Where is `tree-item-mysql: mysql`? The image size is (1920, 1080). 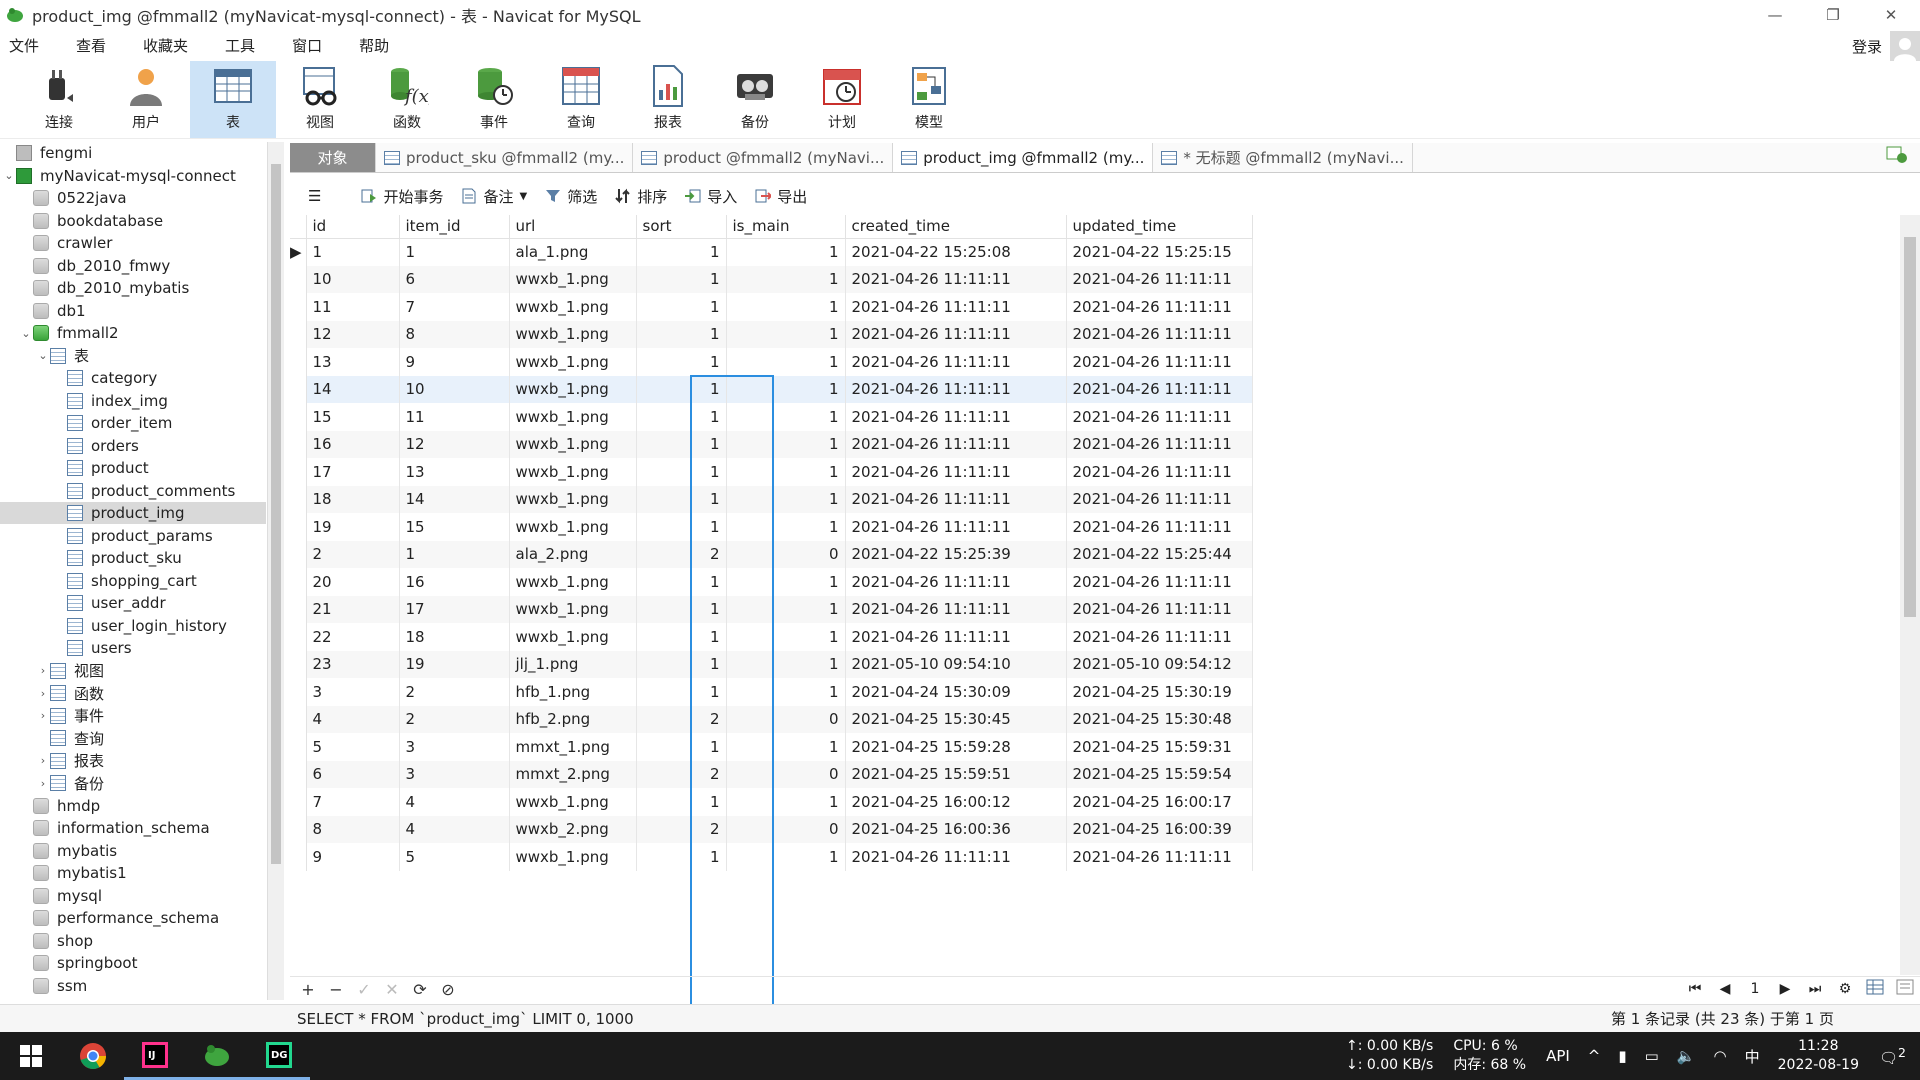
tree-item-mysql: mysql is located at coordinates (133, 896).